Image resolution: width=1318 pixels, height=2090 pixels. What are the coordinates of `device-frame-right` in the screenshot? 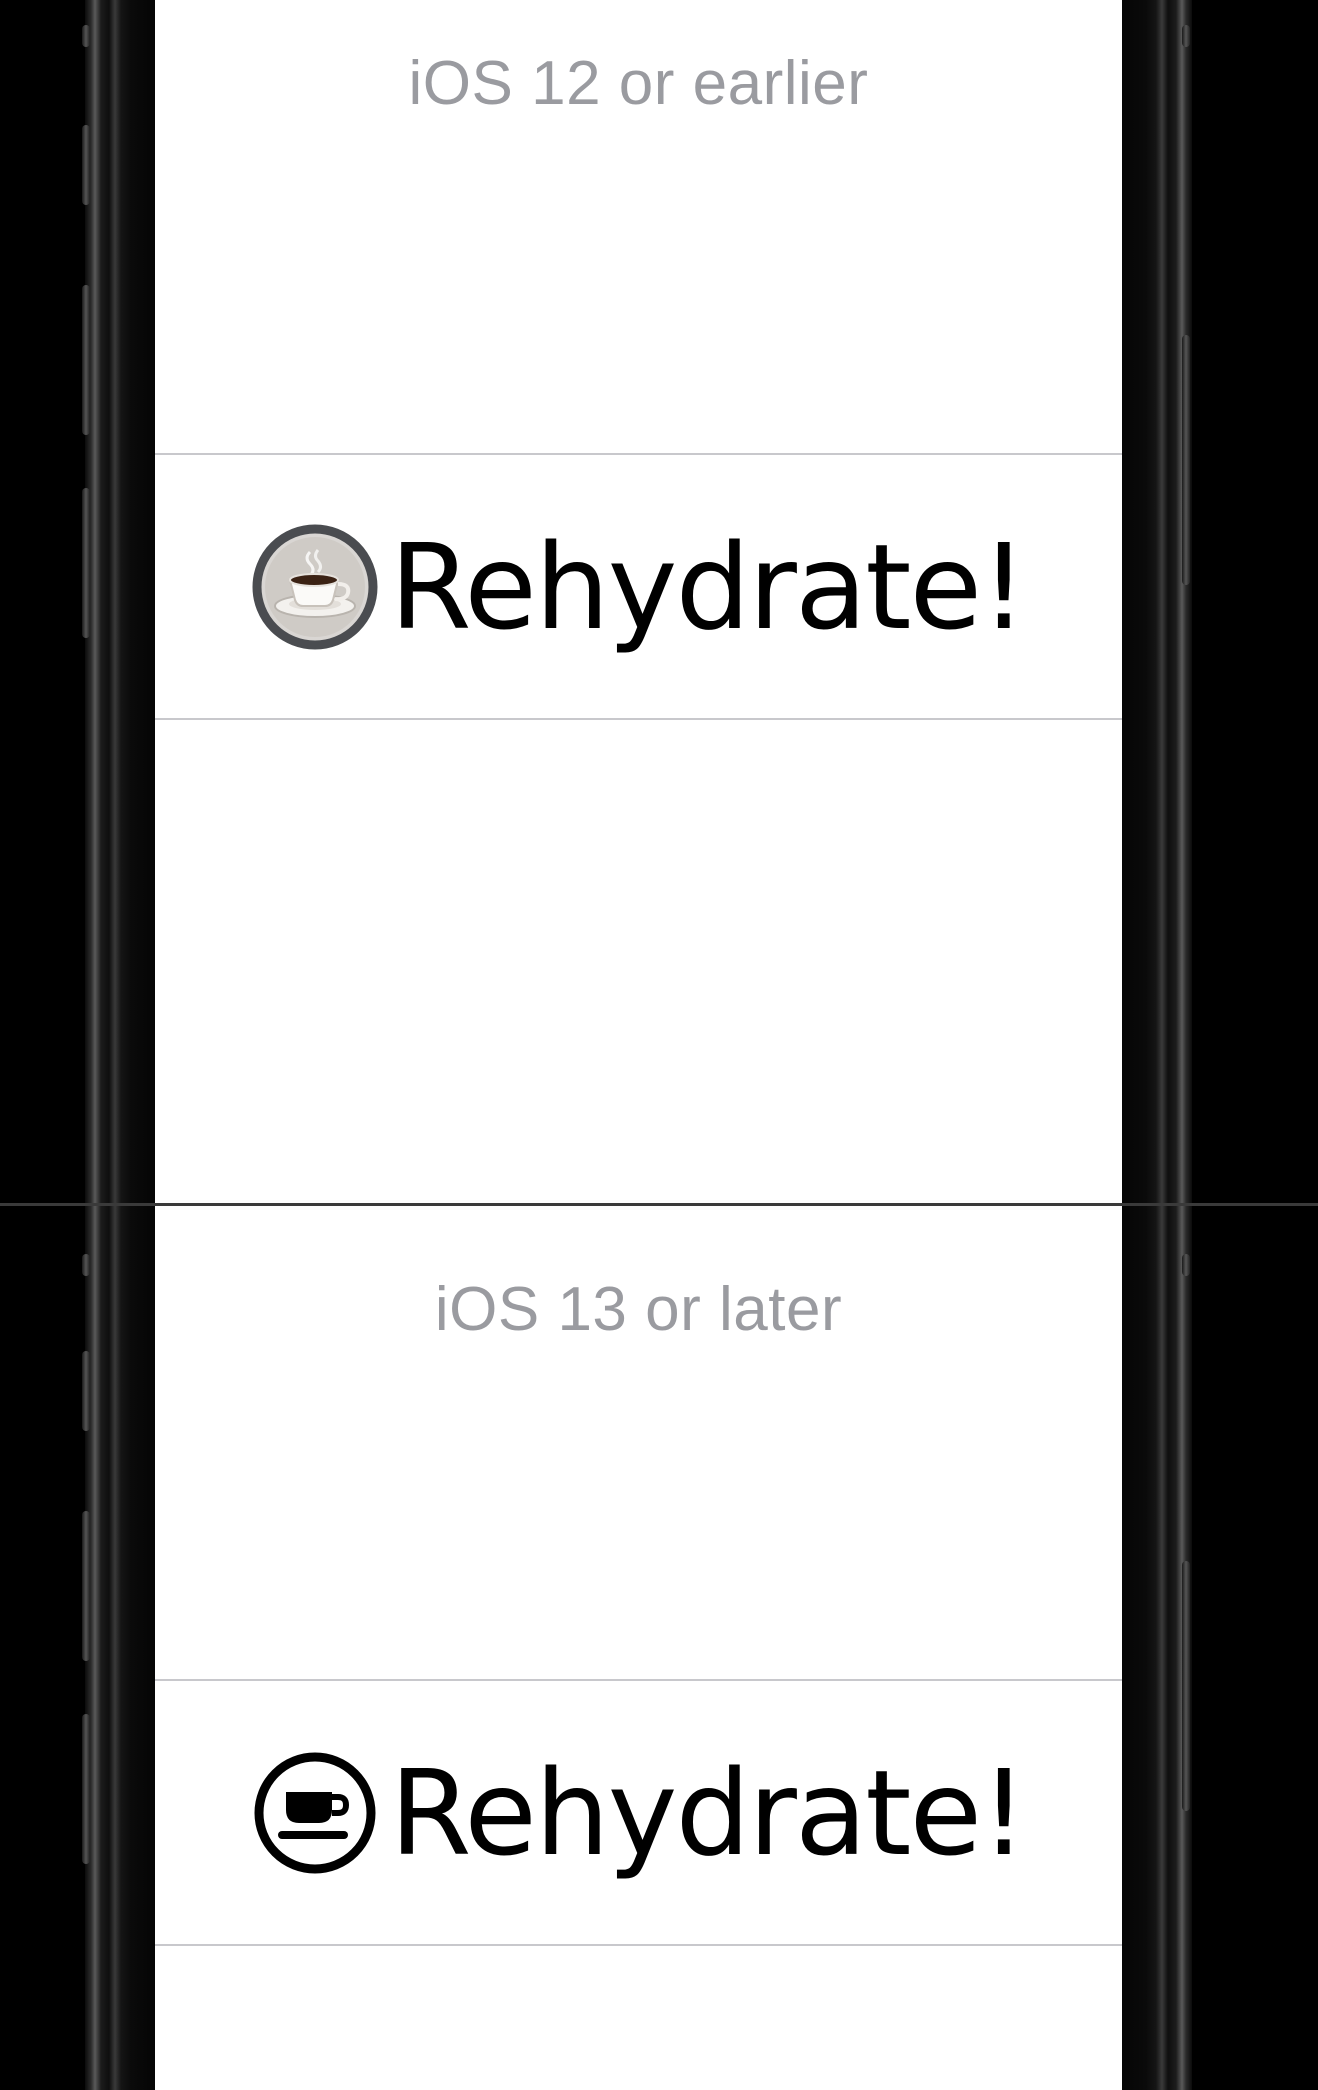 It's located at (1157, 601).